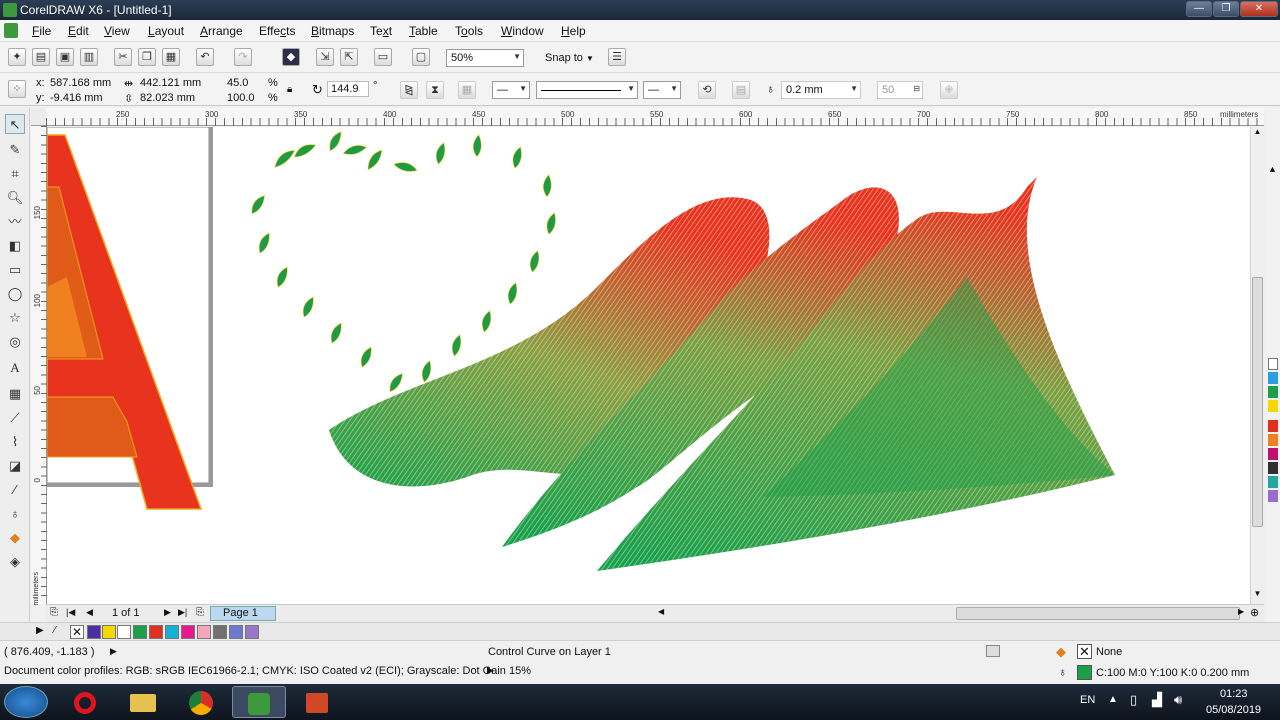 This screenshot has height=720, width=1280. Describe the element at coordinates (1133, 700) in the screenshot. I see `battery-icon: ▯` at that location.